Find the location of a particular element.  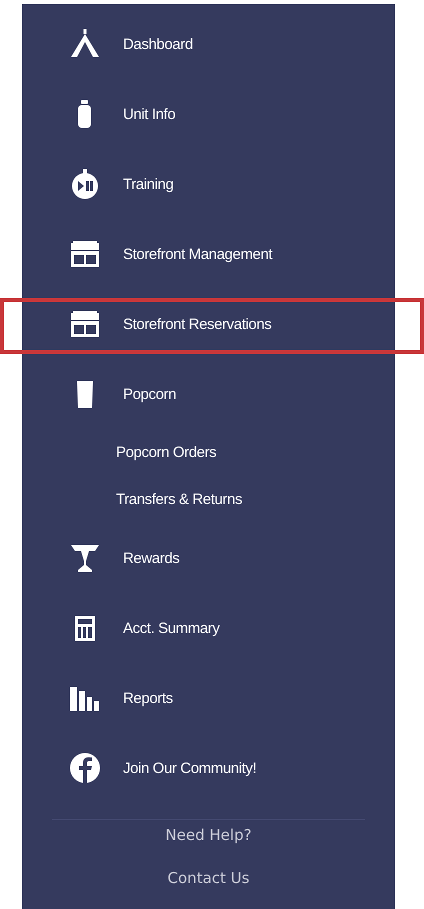

menu-item: Storefront Management is located at coordinates (197, 254).